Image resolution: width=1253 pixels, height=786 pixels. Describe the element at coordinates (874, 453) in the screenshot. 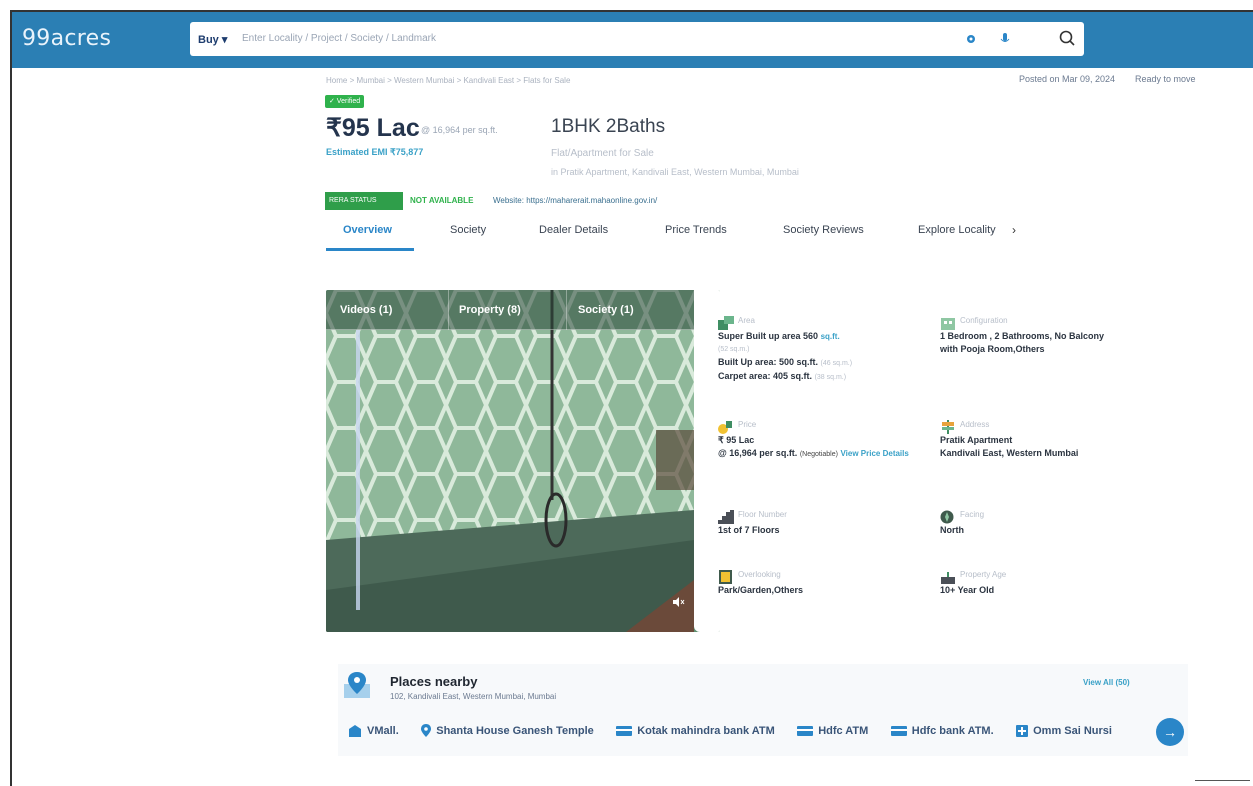

I see `view-price-details-link: View Price Details` at that location.